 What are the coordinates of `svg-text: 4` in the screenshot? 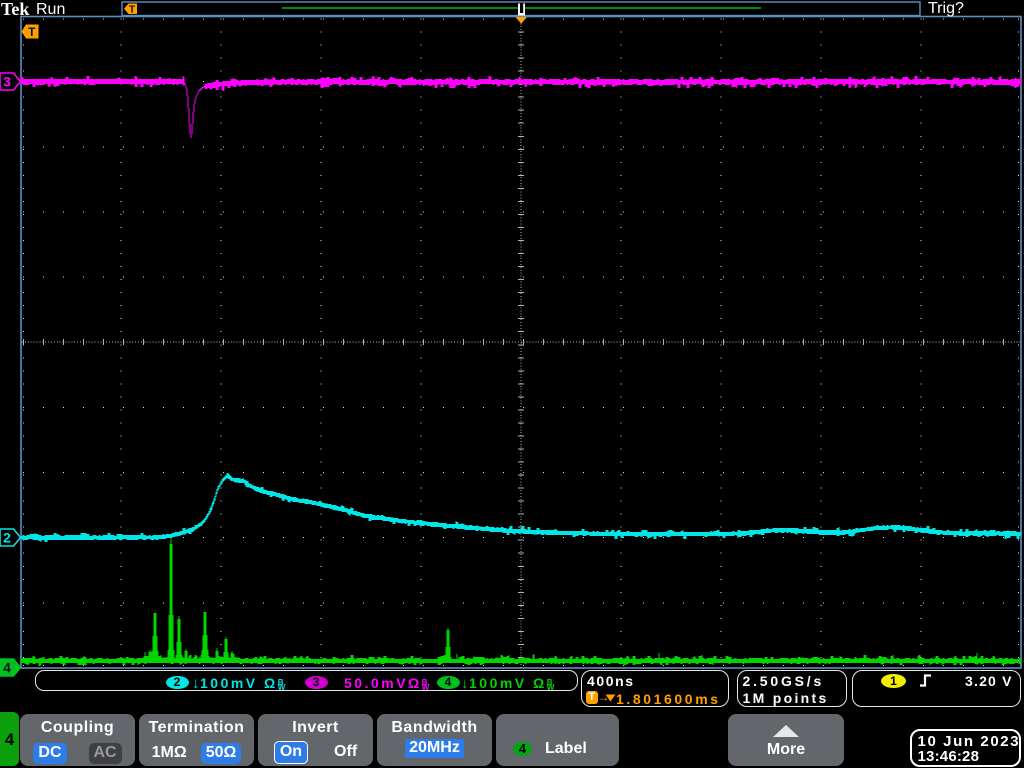 It's located at (7, 668).